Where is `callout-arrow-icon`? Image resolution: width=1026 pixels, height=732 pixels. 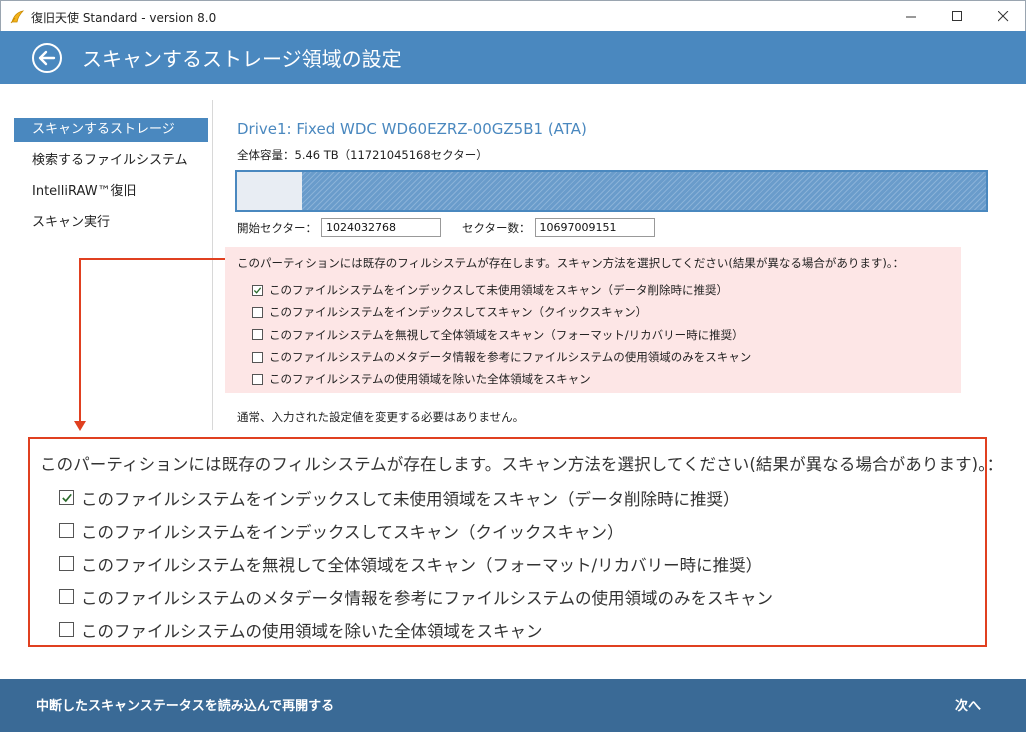 callout-arrow-icon is located at coordinates (80, 426).